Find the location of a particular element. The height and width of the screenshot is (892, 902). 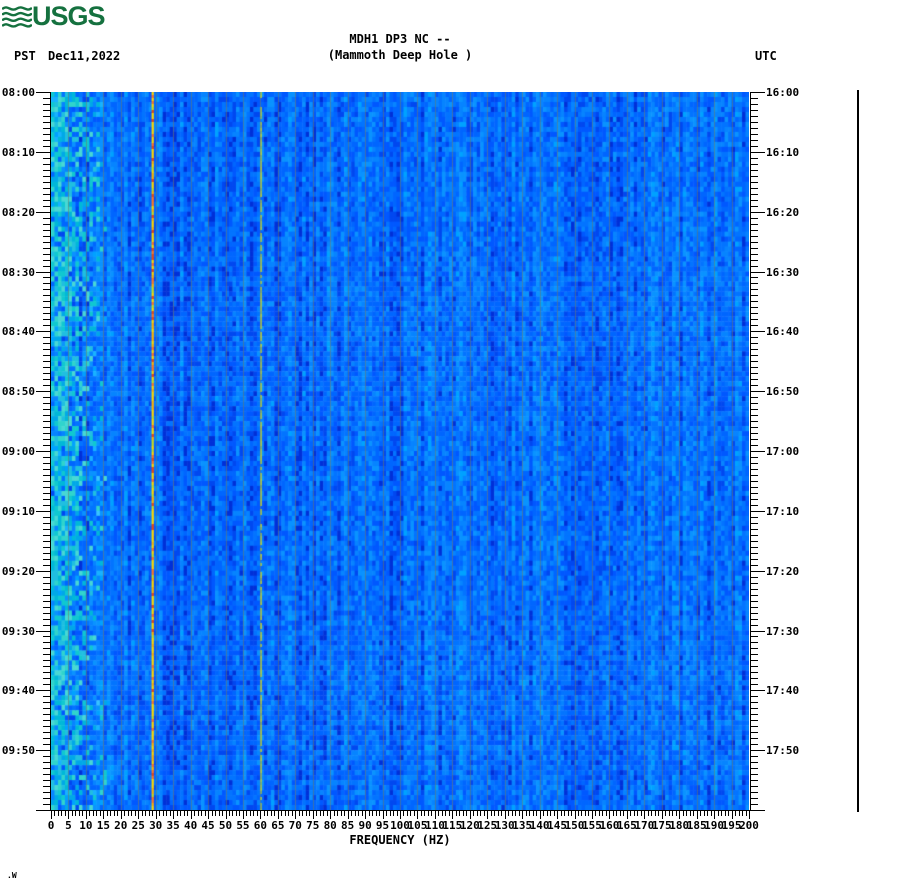

y-axis-label-left: 08:10 is located at coordinates (18, 152).